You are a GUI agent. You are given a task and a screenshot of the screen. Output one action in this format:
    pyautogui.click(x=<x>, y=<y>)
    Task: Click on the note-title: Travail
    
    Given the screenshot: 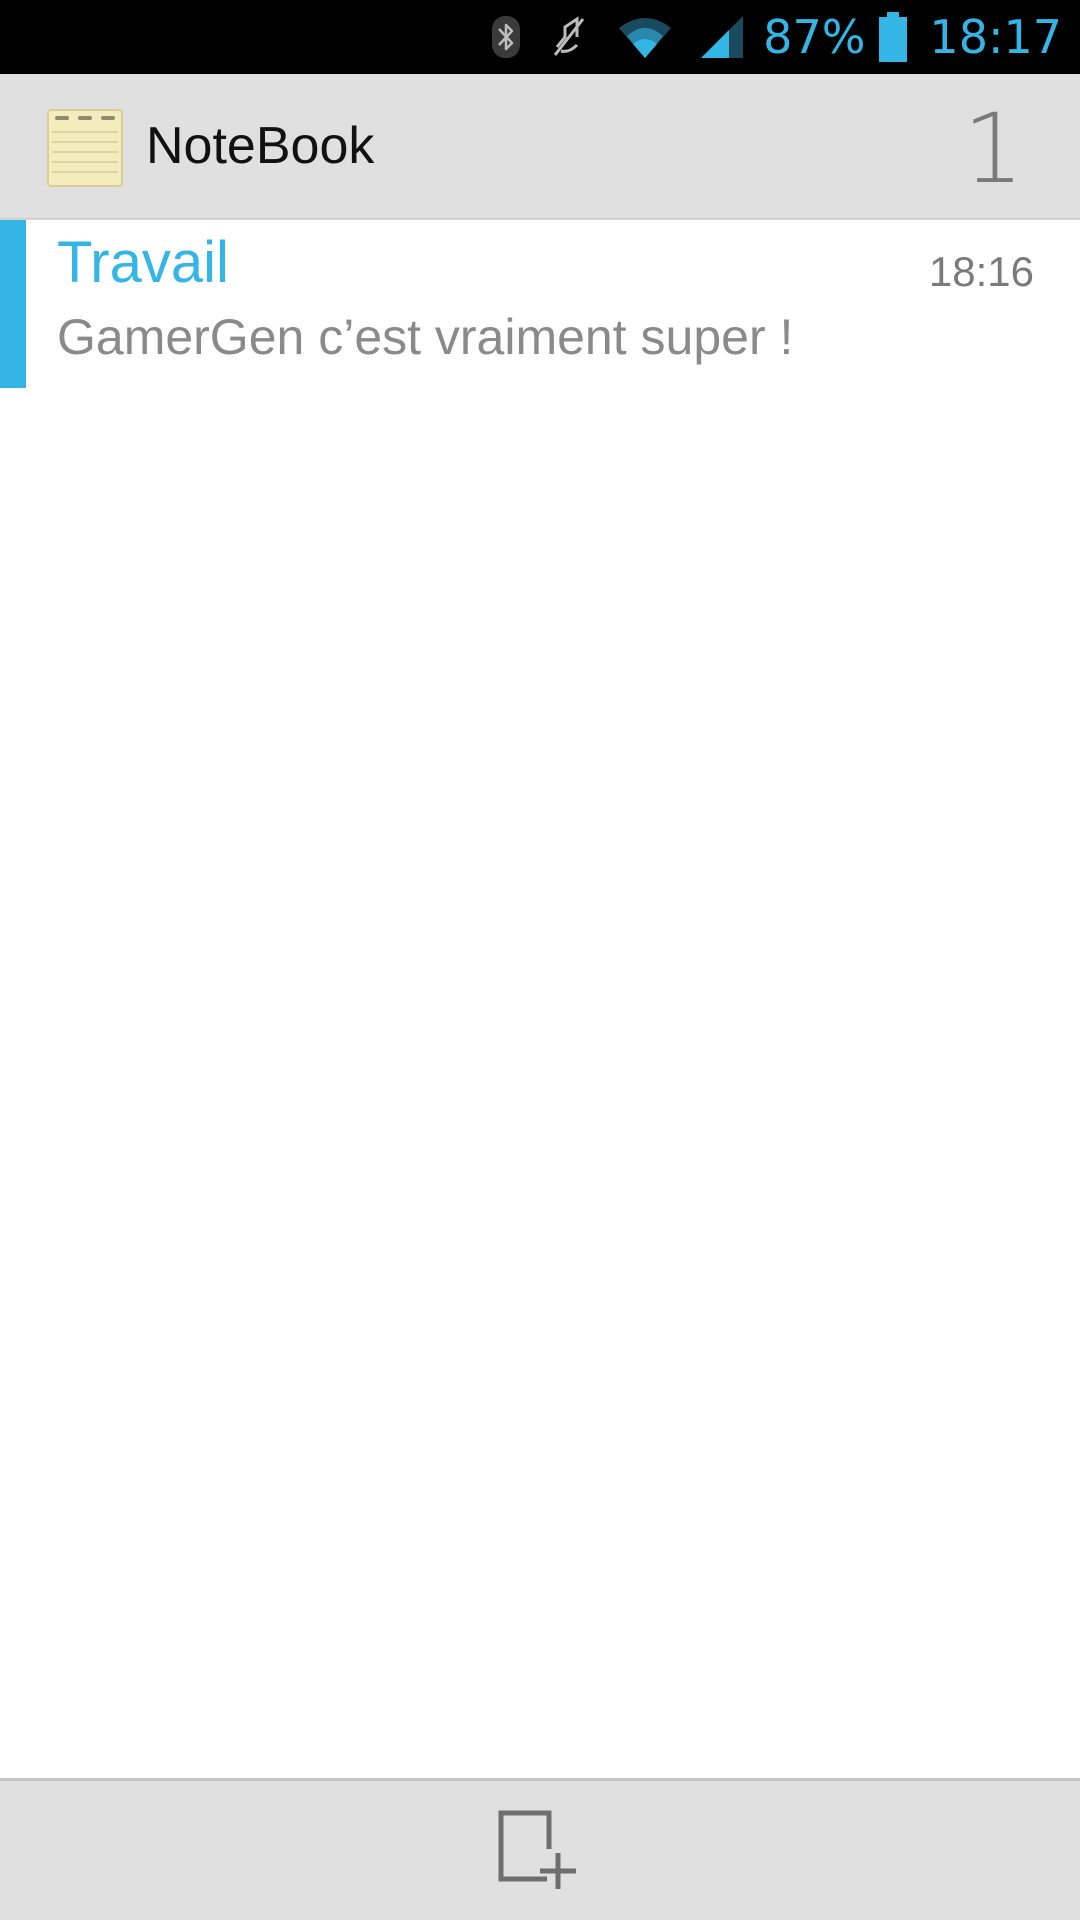 What is the action you would take?
    pyautogui.click(x=143, y=262)
    